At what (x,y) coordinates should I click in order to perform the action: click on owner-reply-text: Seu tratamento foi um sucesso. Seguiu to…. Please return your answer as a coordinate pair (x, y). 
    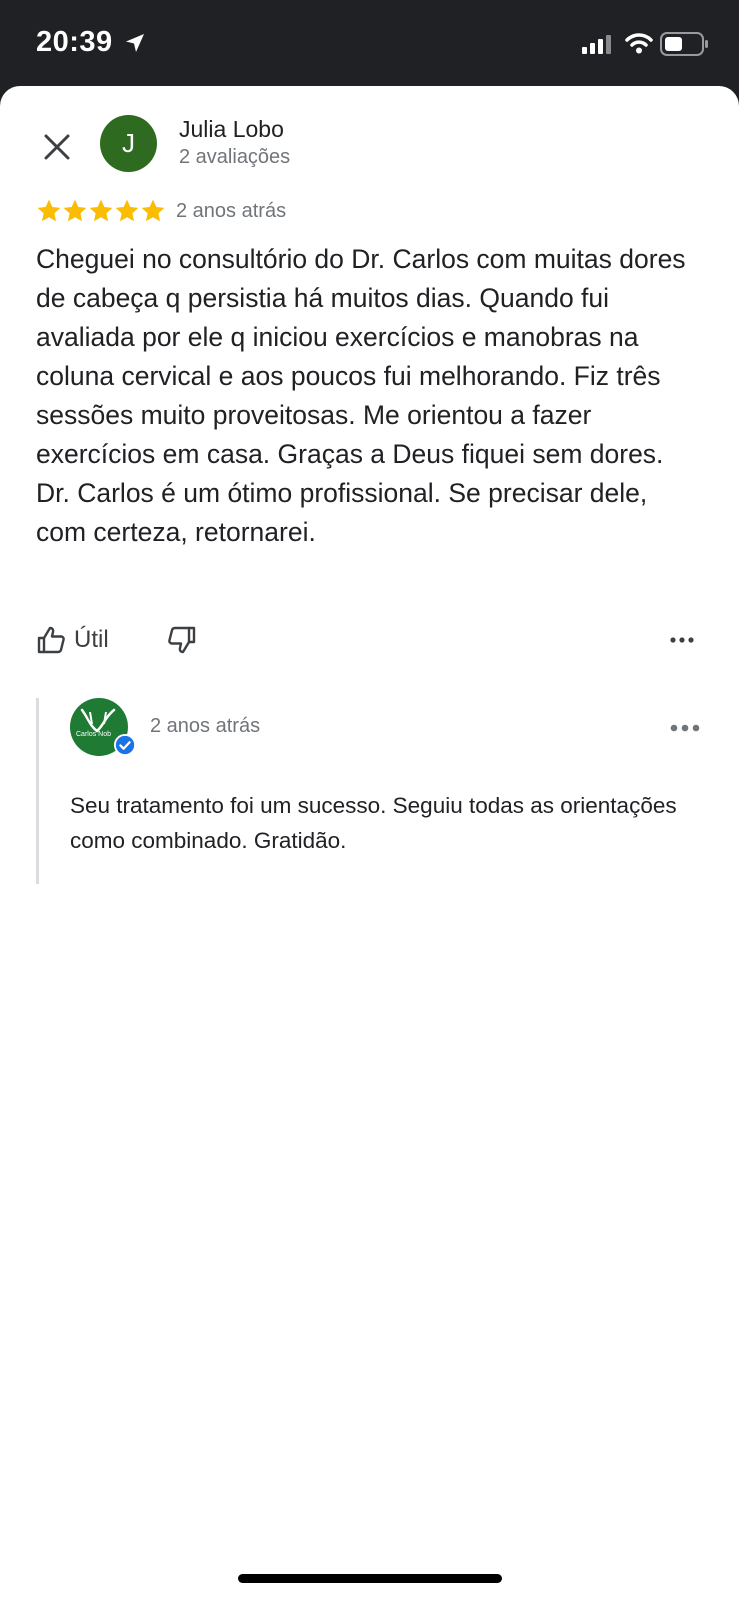
    Looking at the image, I should click on (373, 823).